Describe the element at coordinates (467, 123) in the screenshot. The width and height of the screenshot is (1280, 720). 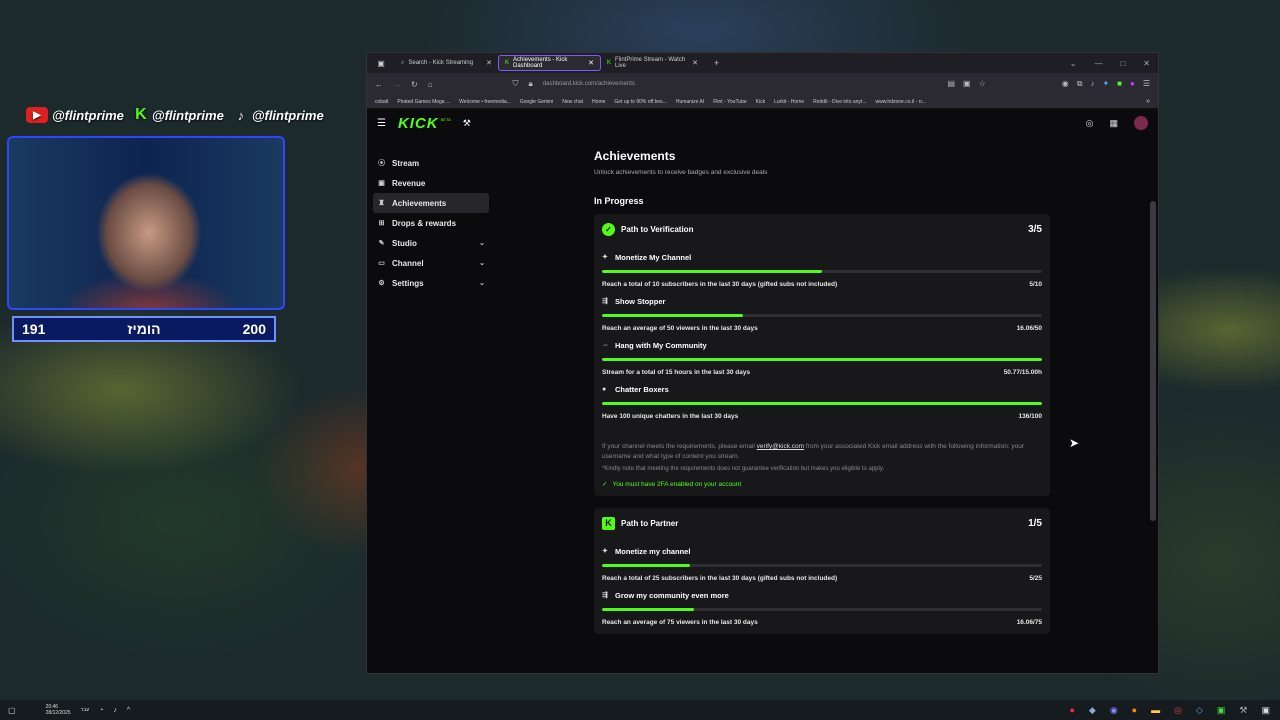
I see `creator-tools-icon: ⚒` at that location.